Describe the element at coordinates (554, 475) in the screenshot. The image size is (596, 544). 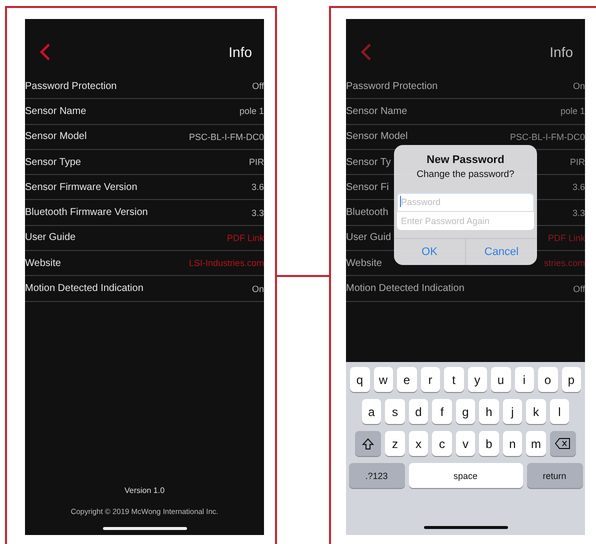
I see `return-key: return` at that location.